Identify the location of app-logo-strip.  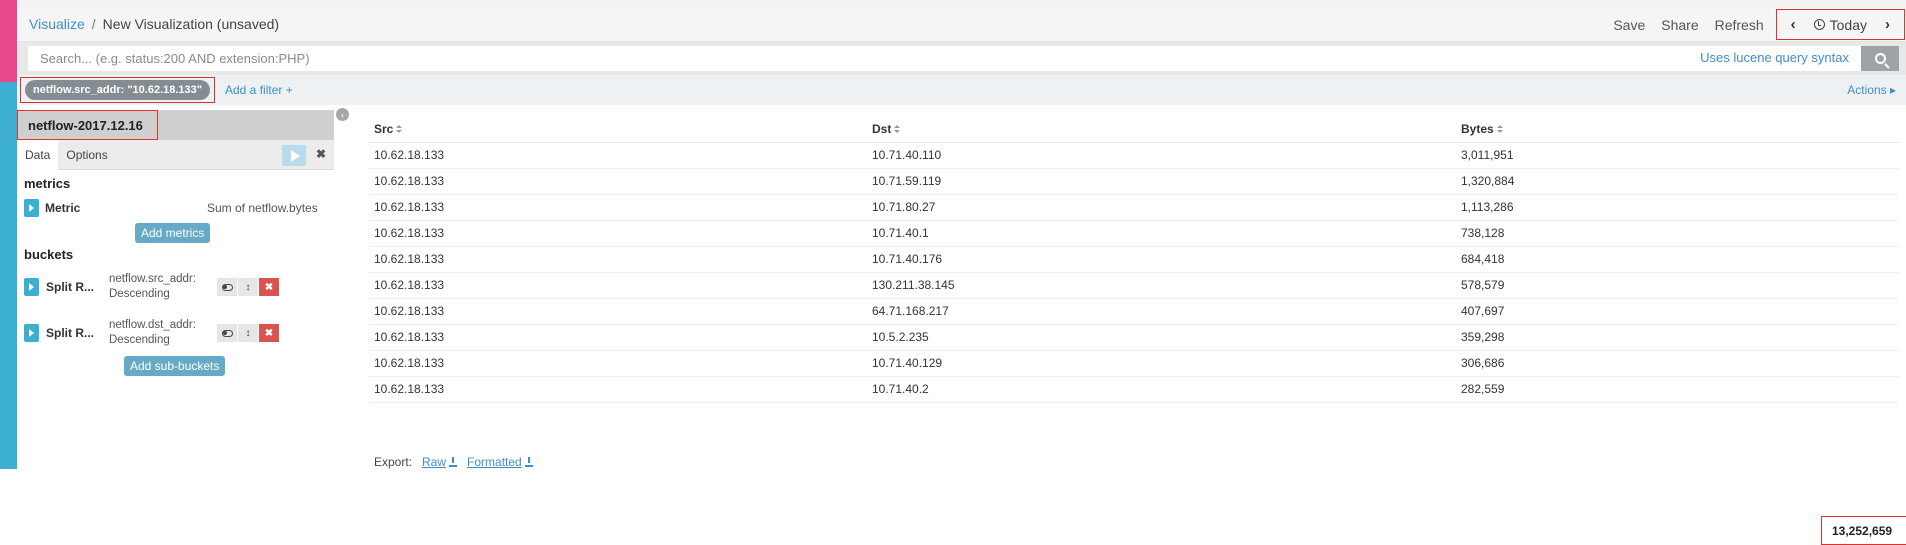
(8, 41).